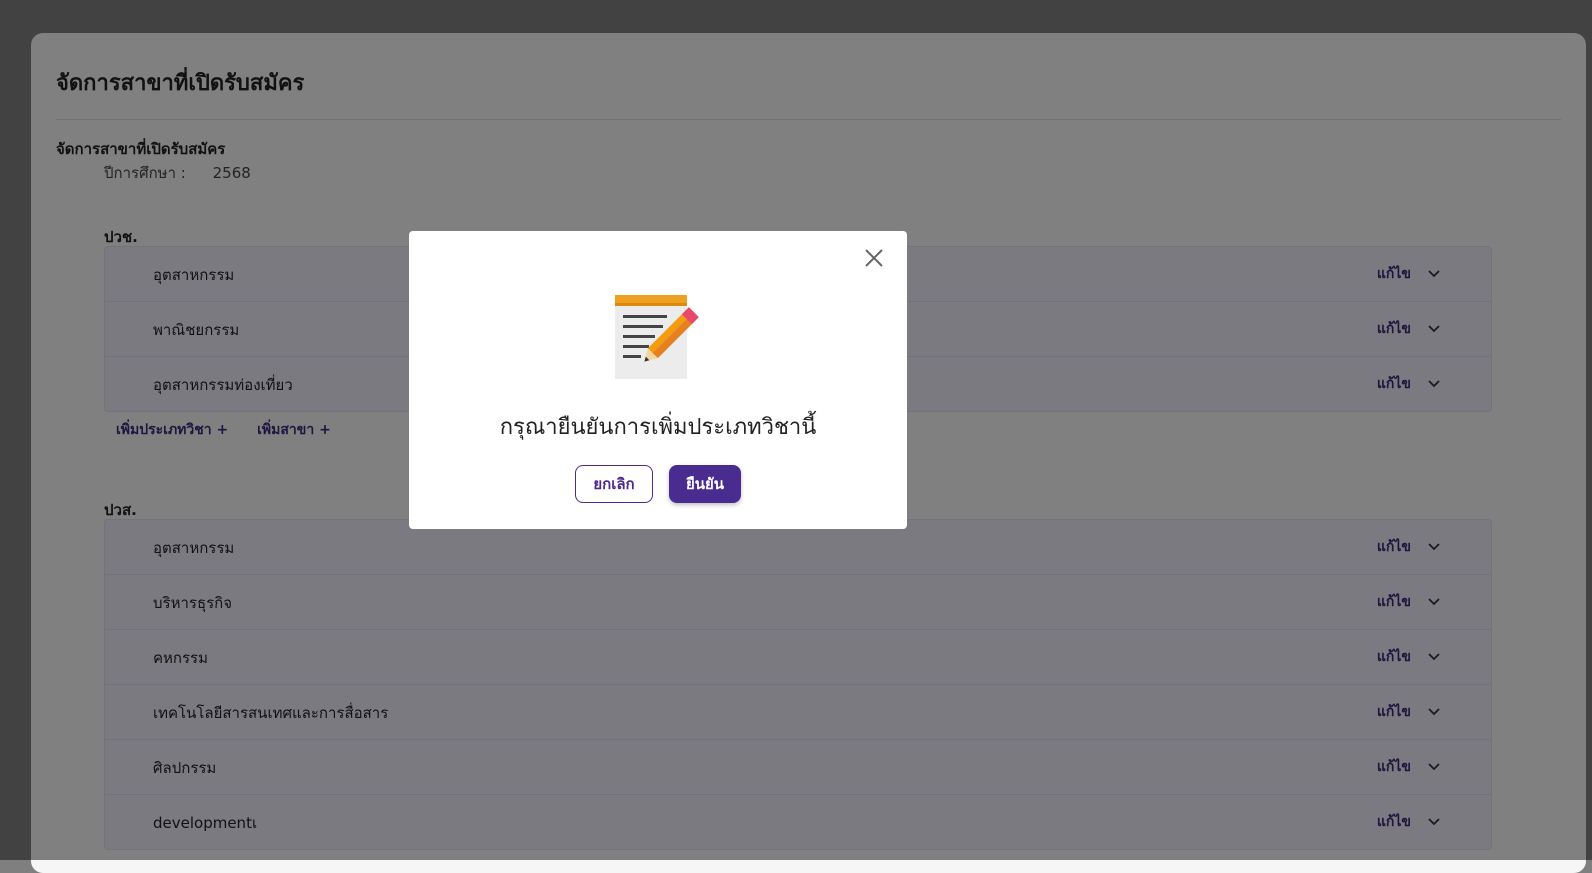 Image resolution: width=1592 pixels, height=873 pixels. What do you see at coordinates (705, 484) in the screenshot?
I see `confirm-button: ยืนยัน` at bounding box center [705, 484].